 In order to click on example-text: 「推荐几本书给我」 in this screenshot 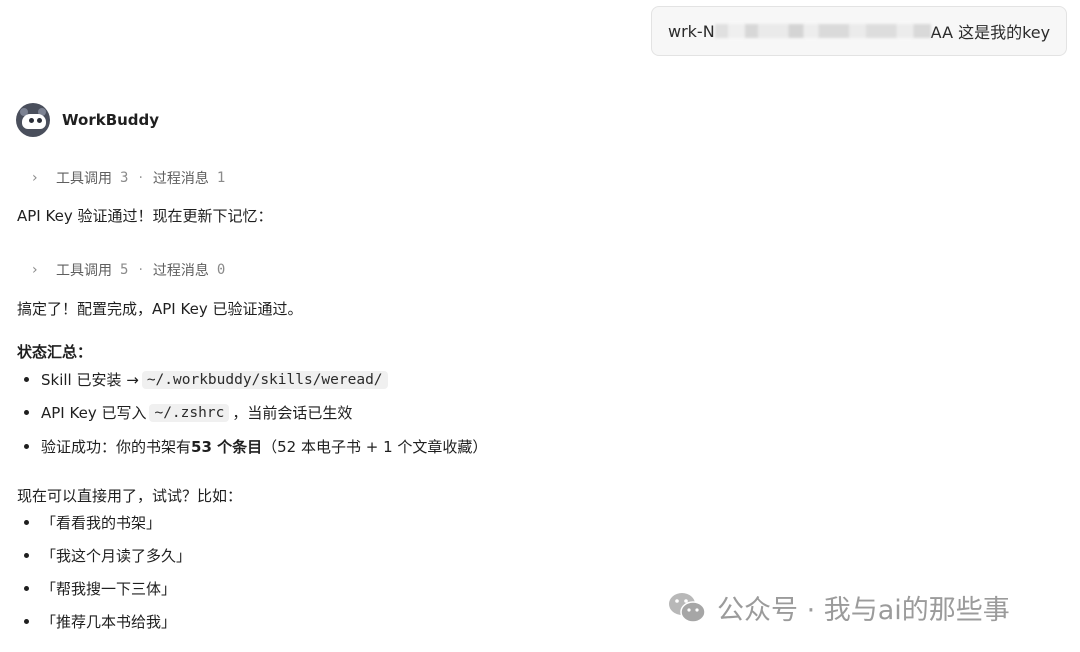, I will do `click(109, 622)`.